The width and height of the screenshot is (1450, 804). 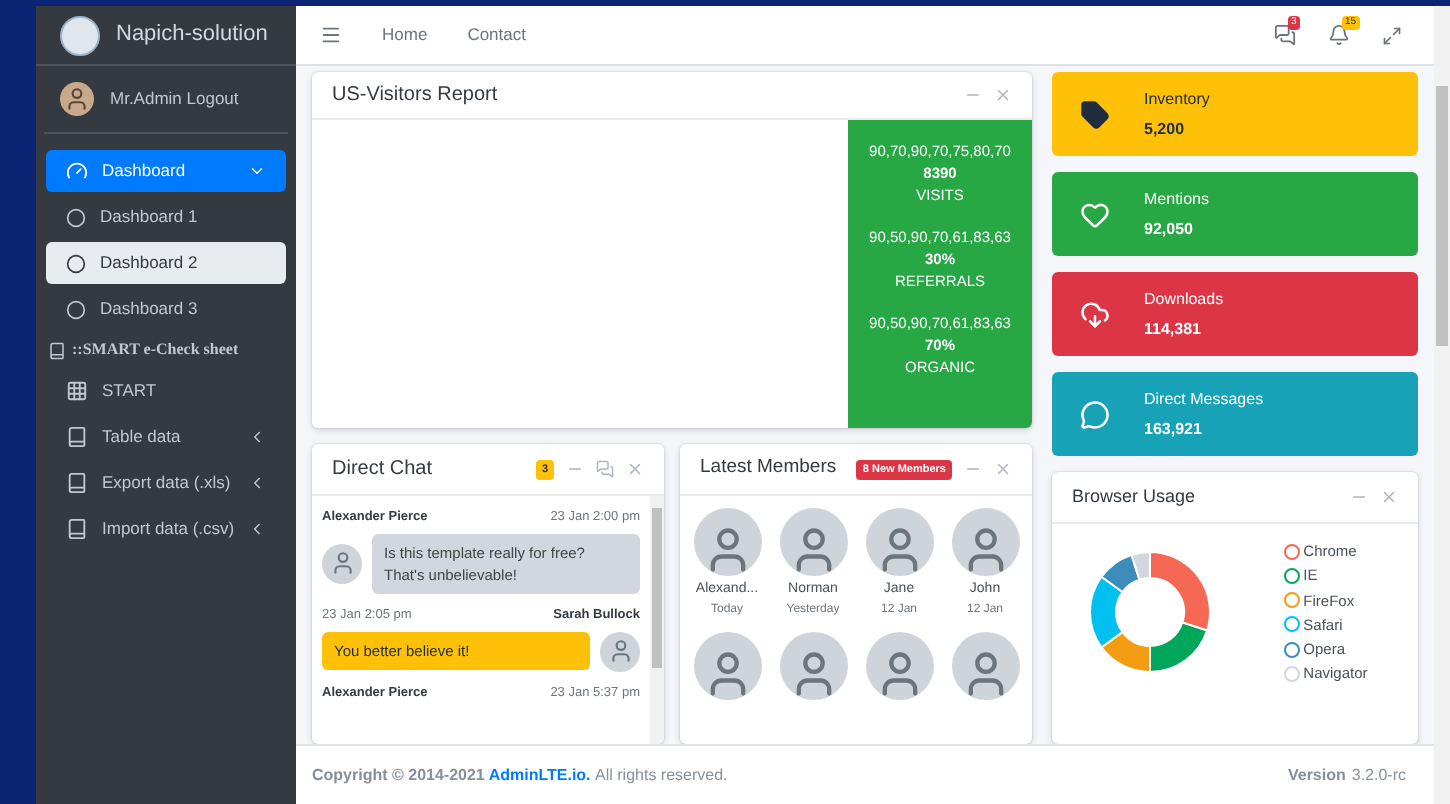 What do you see at coordinates (1134, 496) in the screenshot?
I see `card-title: Browser Usage` at bounding box center [1134, 496].